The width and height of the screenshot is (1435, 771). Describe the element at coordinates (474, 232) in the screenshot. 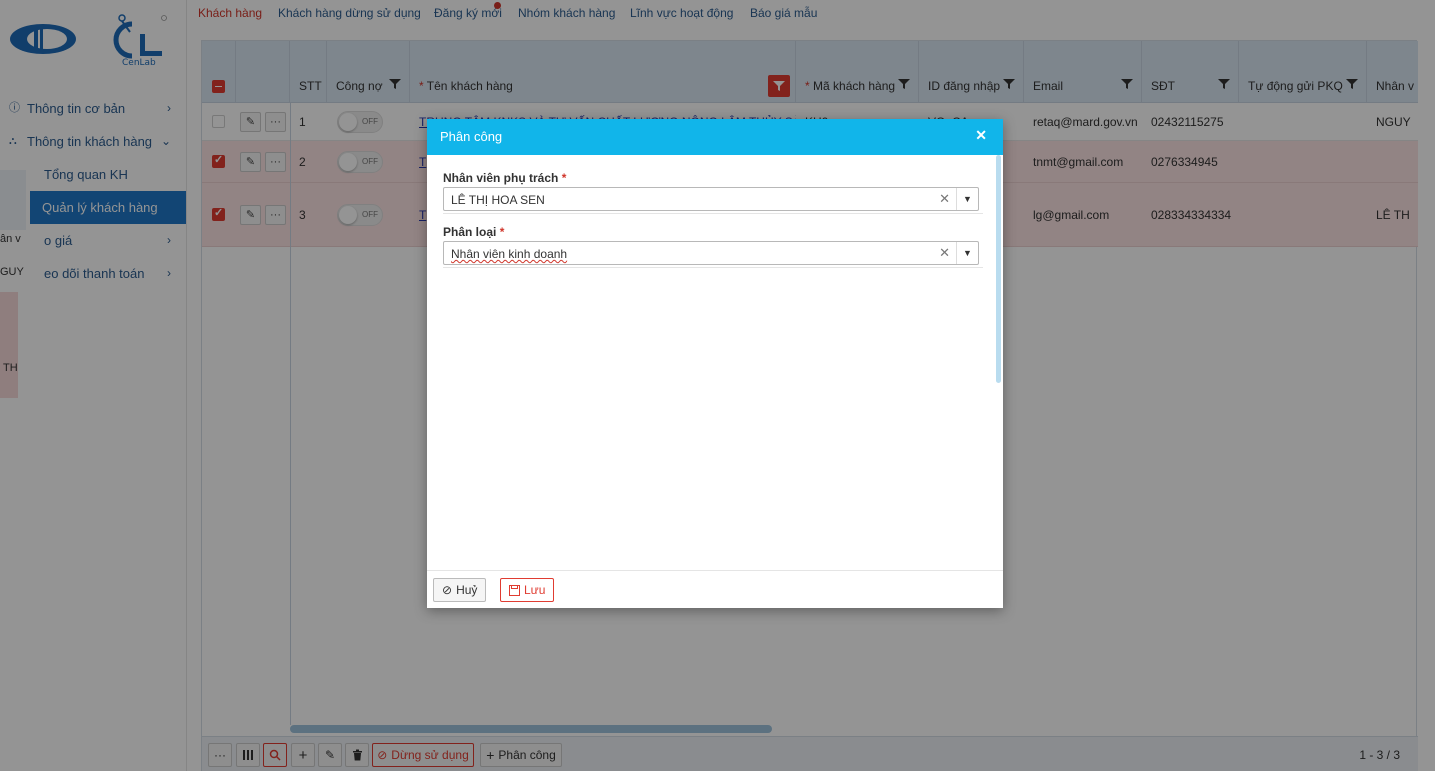

I see `field-label: Phân loại *` at that location.